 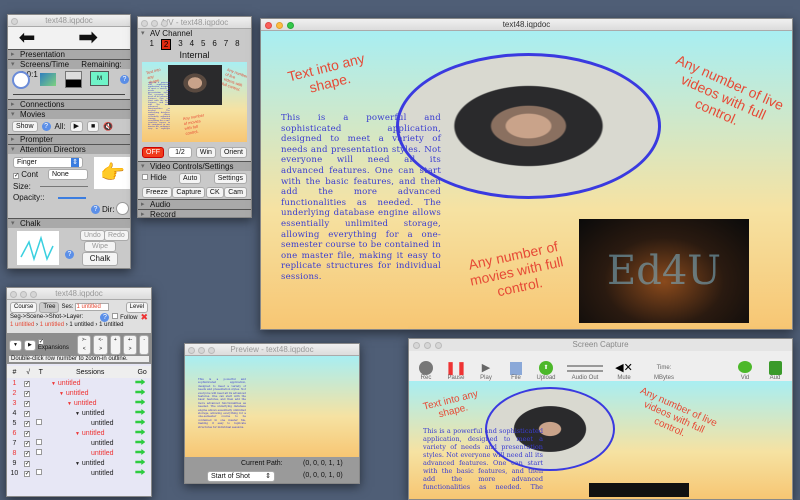 What do you see at coordinates (144, 317) in the screenshot?
I see `close-x-icon: ✖` at bounding box center [144, 317].